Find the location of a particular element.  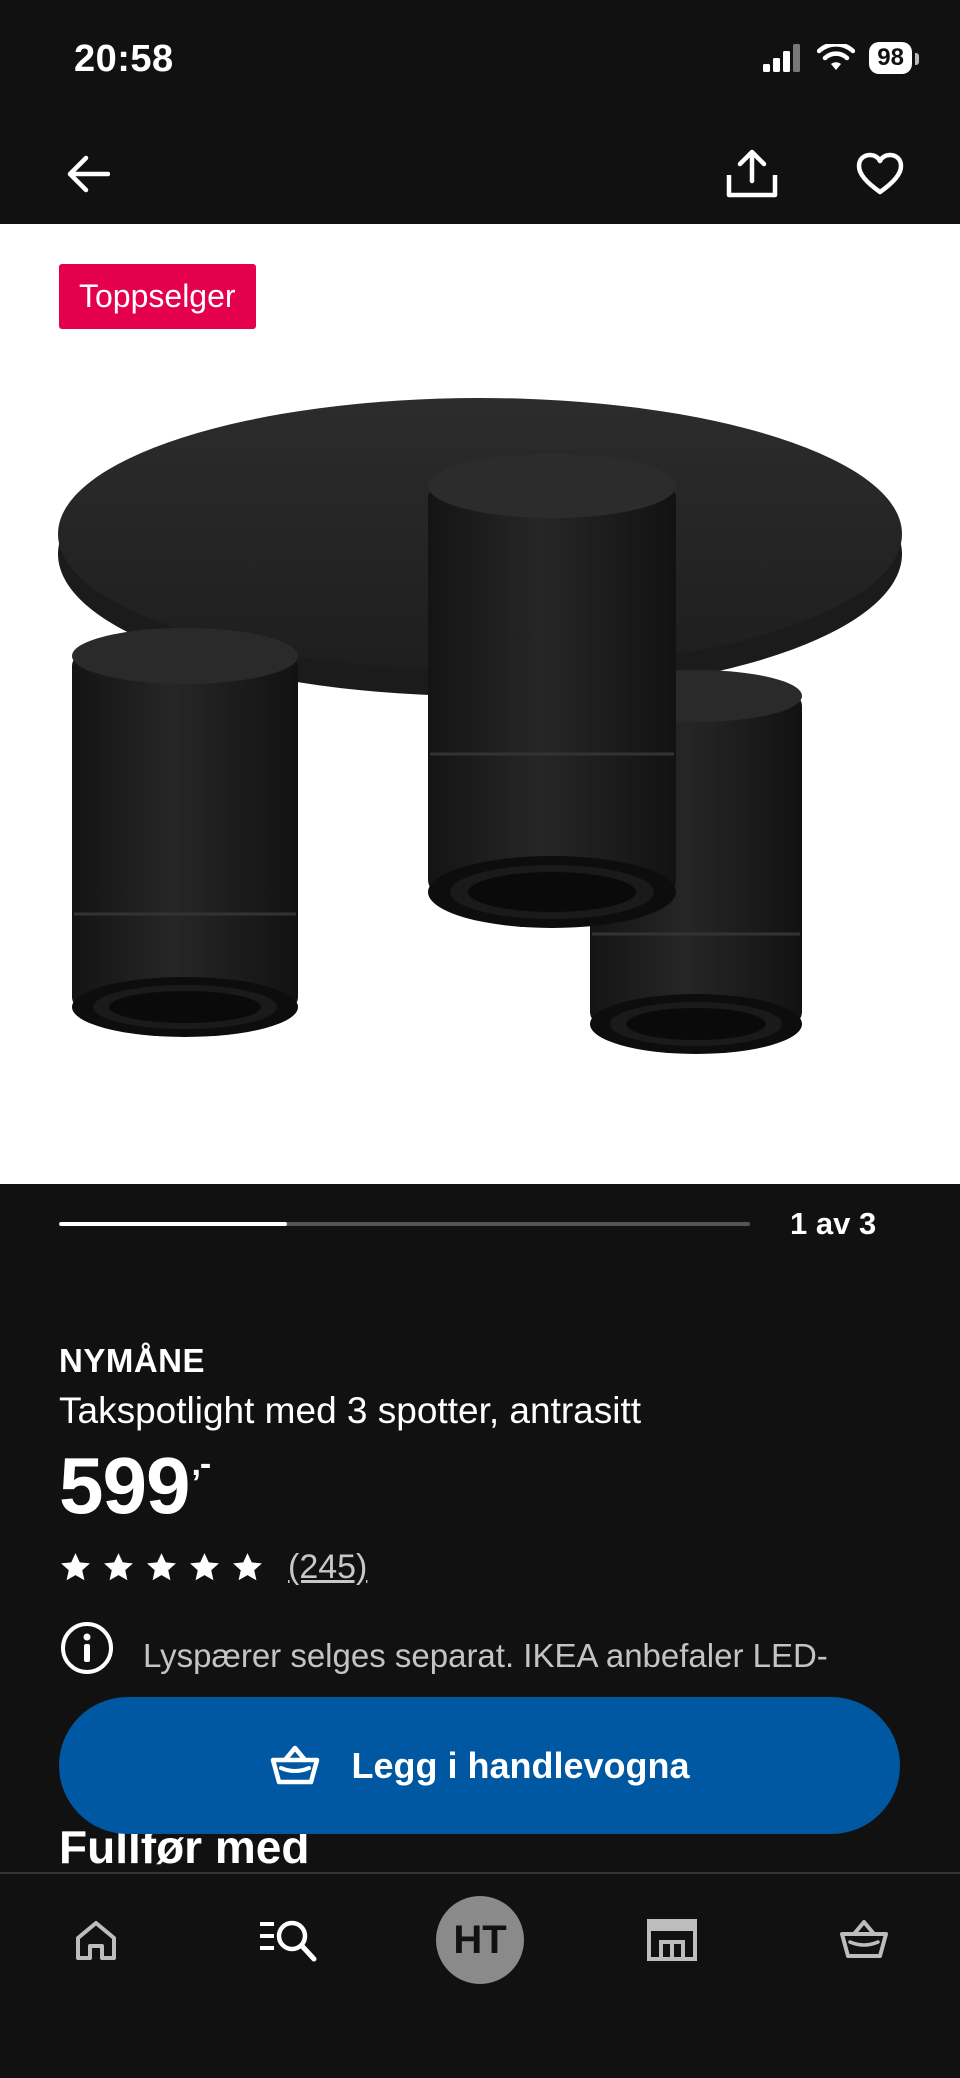

back-button is located at coordinates (88, 174).